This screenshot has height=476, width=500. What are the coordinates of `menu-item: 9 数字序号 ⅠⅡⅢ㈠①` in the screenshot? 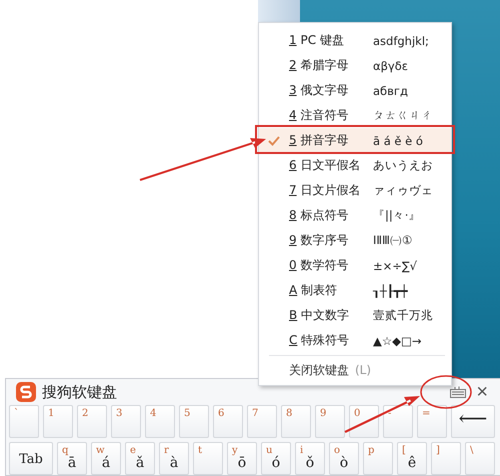 It's located at (355, 240).